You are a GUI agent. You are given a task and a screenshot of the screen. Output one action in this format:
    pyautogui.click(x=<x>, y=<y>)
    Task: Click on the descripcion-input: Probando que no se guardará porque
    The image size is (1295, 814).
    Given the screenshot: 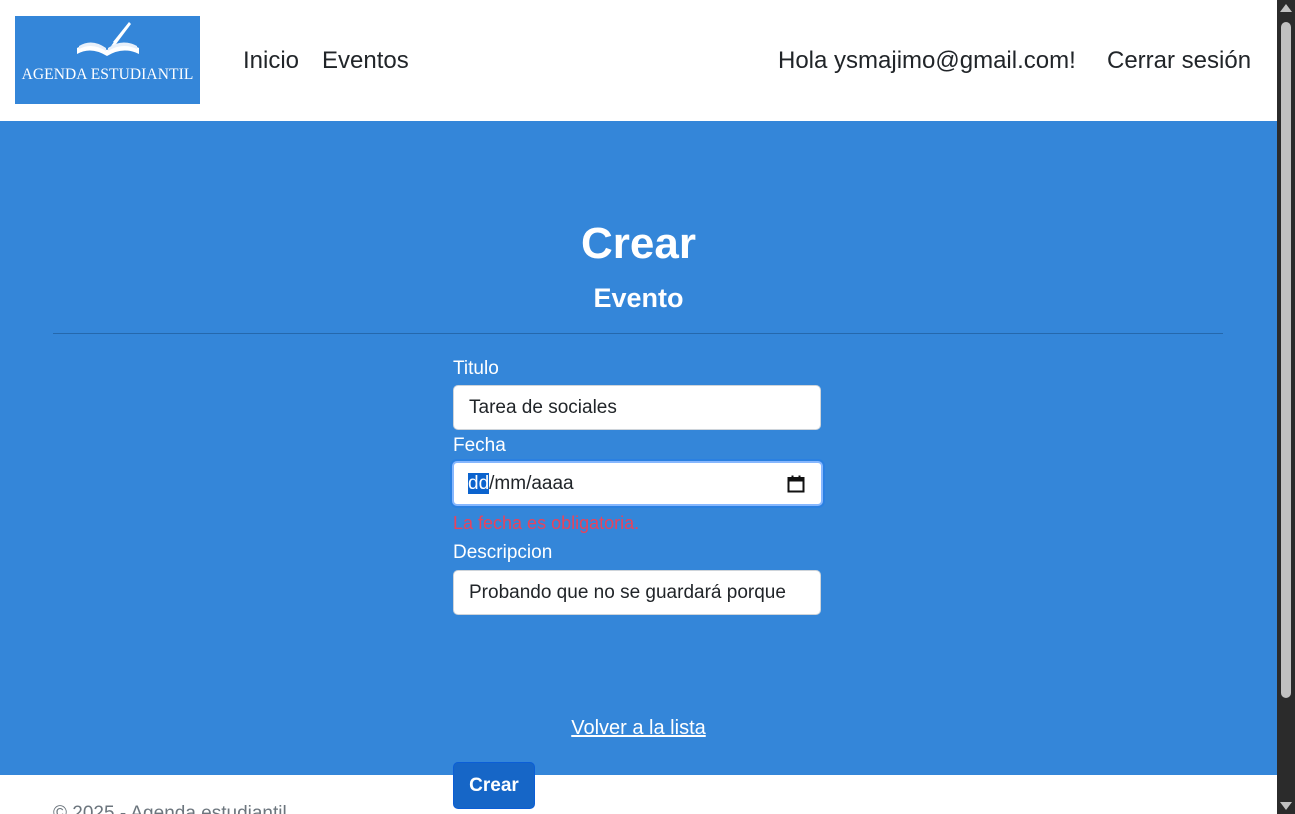 What is the action you would take?
    pyautogui.click(x=637, y=592)
    